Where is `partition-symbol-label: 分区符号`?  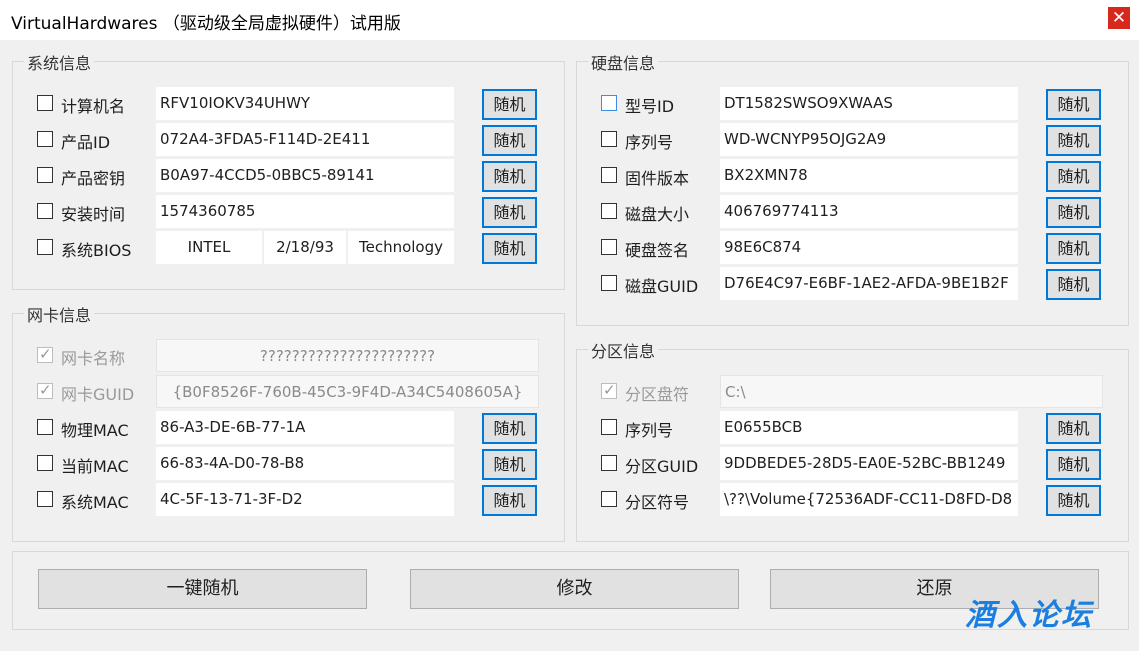
partition-symbol-label: 分区符号 is located at coordinates (657, 502).